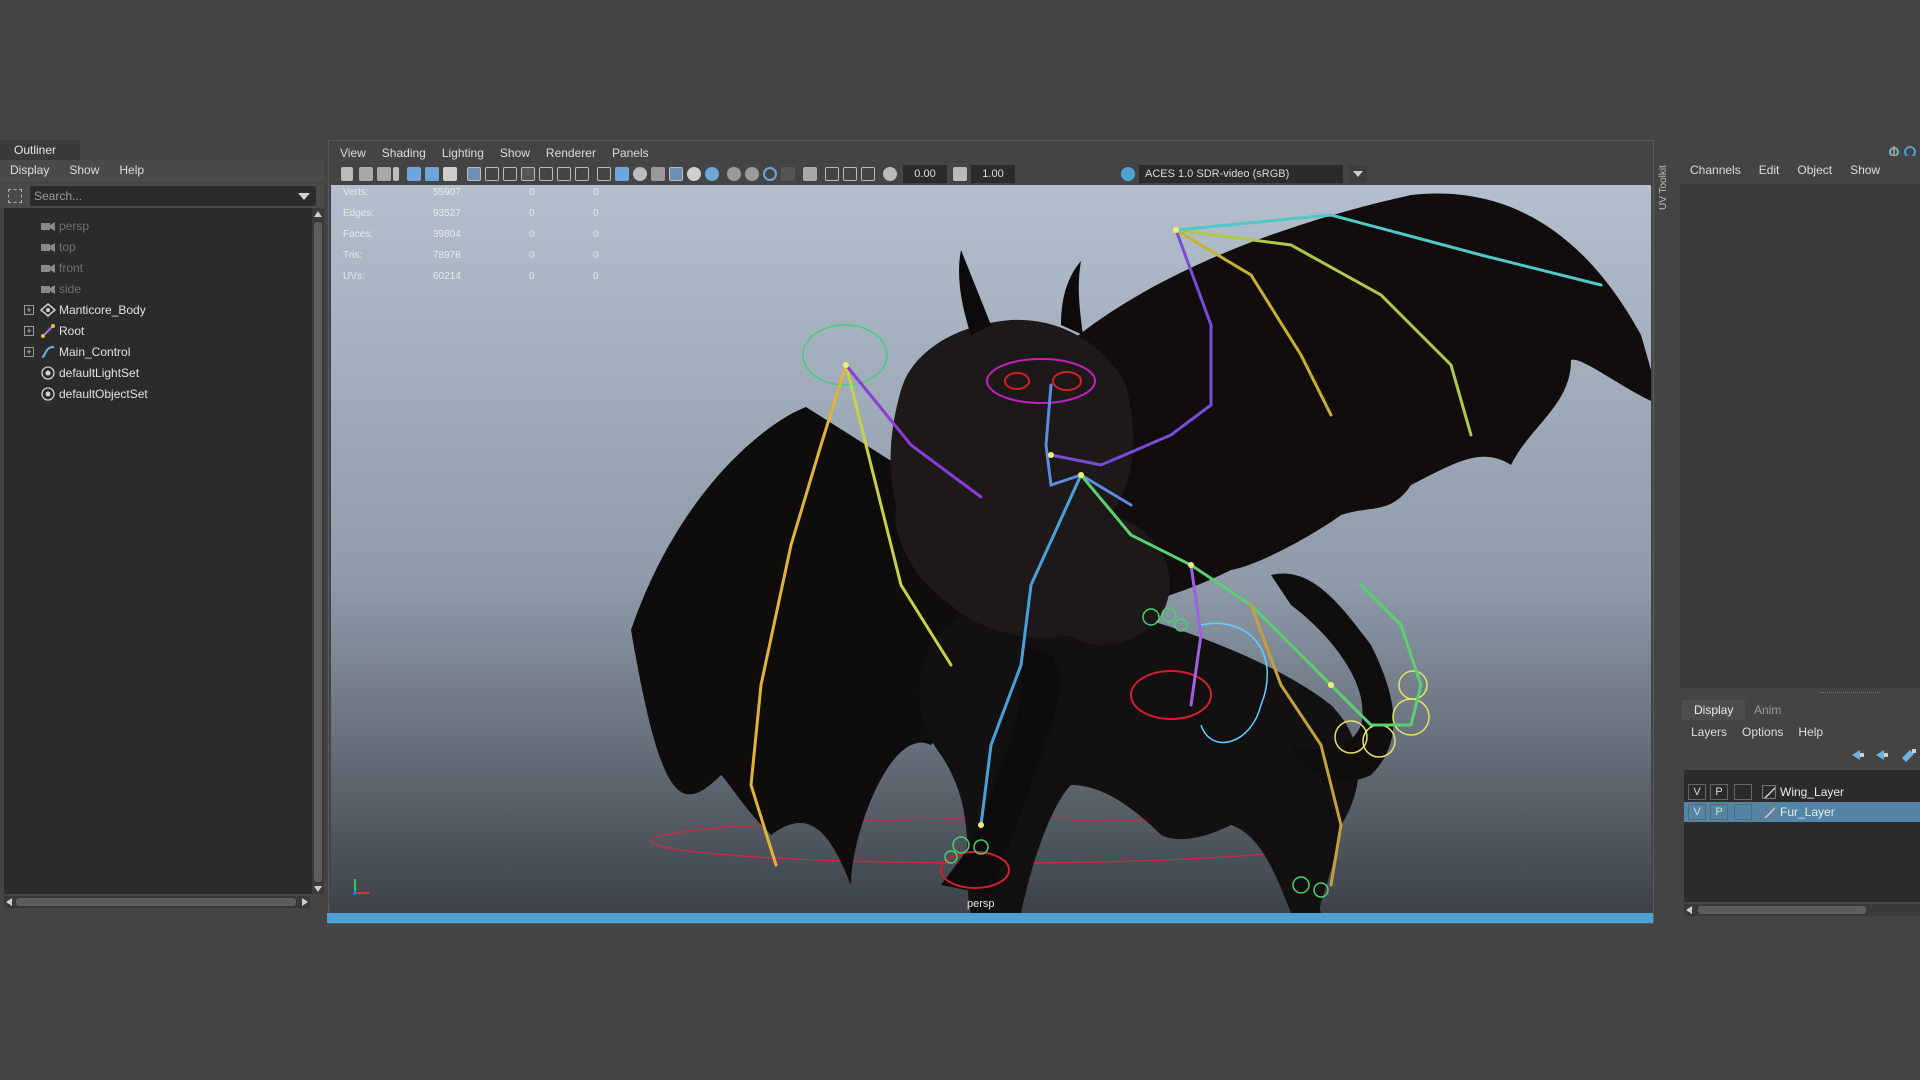 The image size is (1920, 1080). Describe the element at coordinates (157, 373) in the screenshot. I see `outliner-item: defaultLightSet` at that location.